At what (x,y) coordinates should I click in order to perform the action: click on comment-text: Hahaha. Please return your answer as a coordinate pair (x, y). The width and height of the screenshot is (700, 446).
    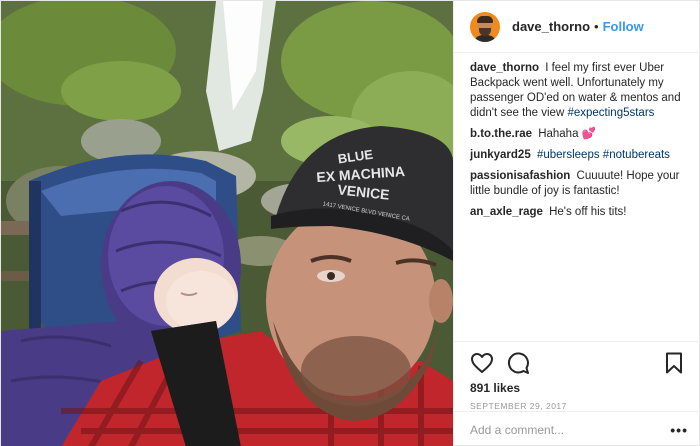
    Looking at the image, I should click on (558, 134).